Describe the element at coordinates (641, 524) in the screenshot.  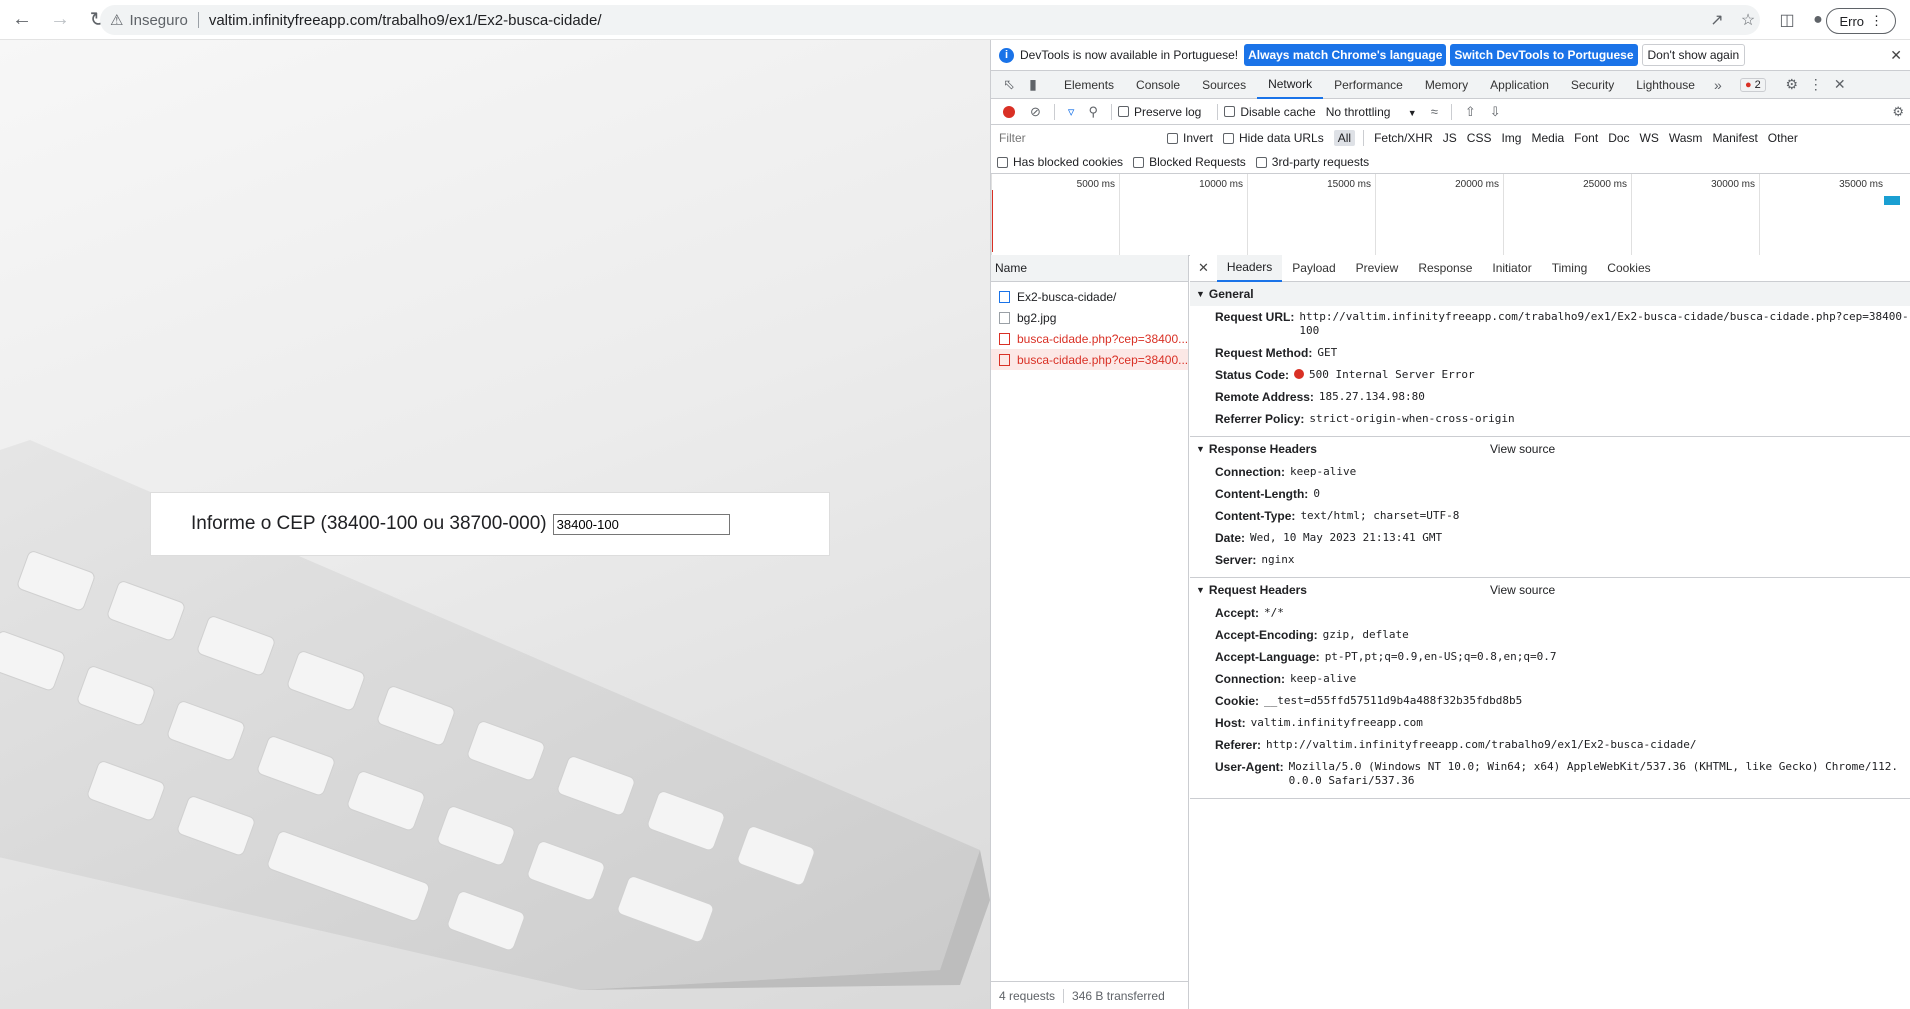
I see `cep-input` at that location.